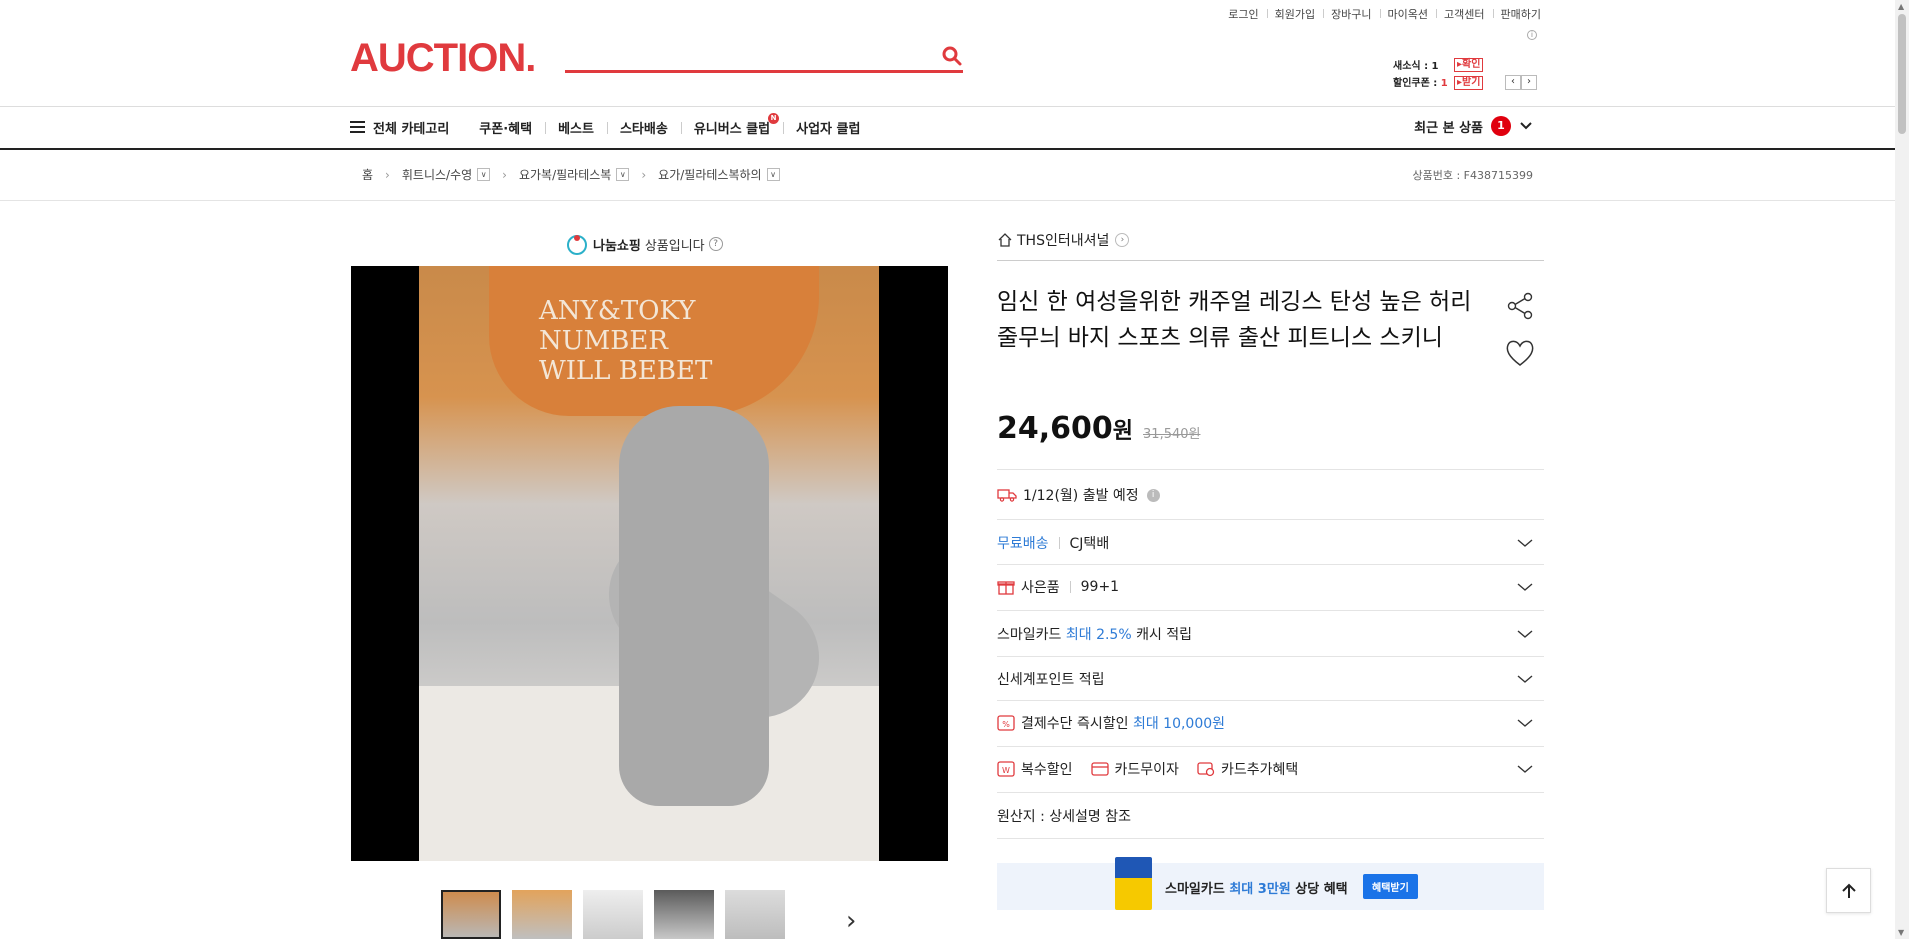 This screenshot has height=939, width=1909. What do you see at coordinates (1270, 679) in the screenshot?
I see `shinsegae-row: 신세계포인트 적립` at bounding box center [1270, 679].